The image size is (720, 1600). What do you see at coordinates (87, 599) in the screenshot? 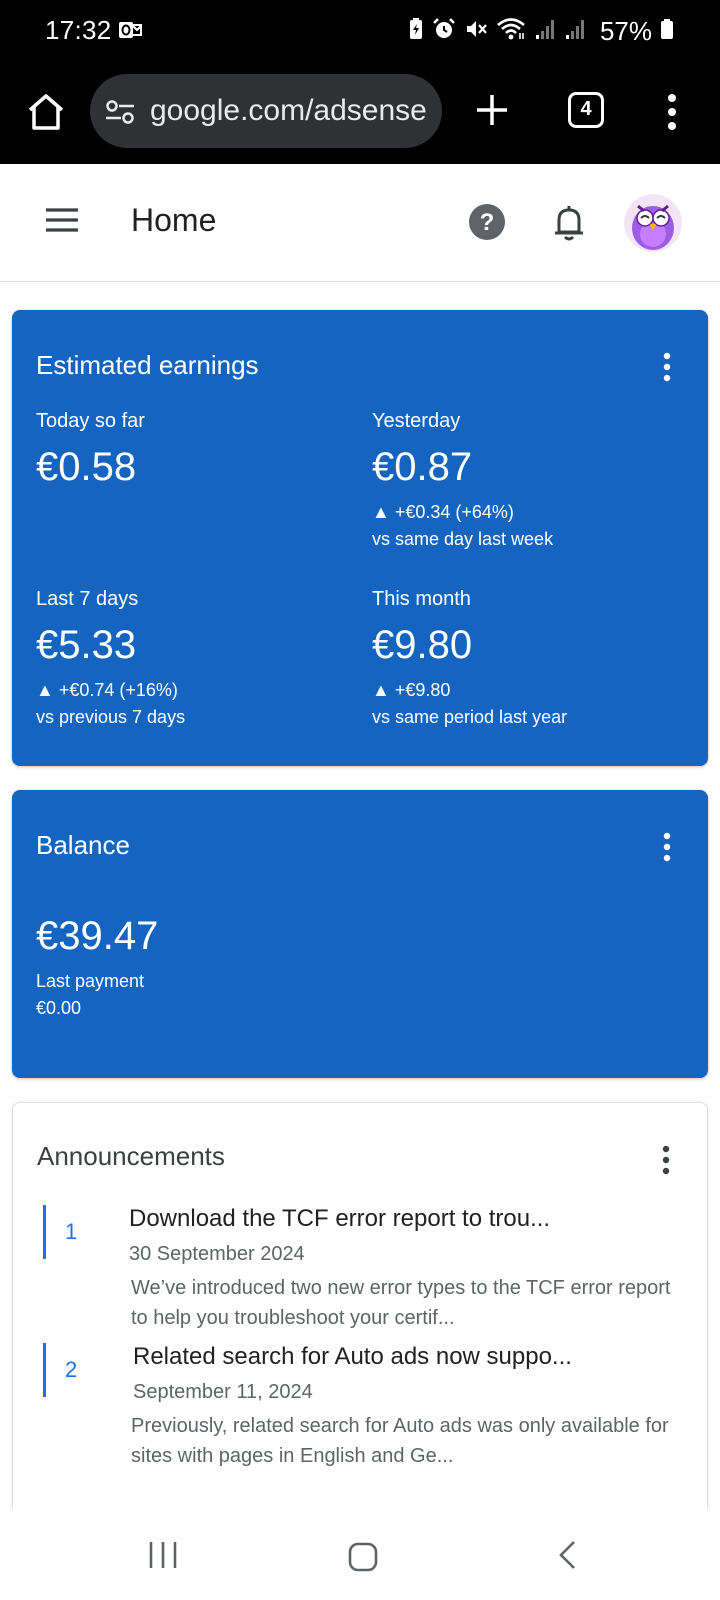
I see `metric-label: Last 7 days` at bounding box center [87, 599].